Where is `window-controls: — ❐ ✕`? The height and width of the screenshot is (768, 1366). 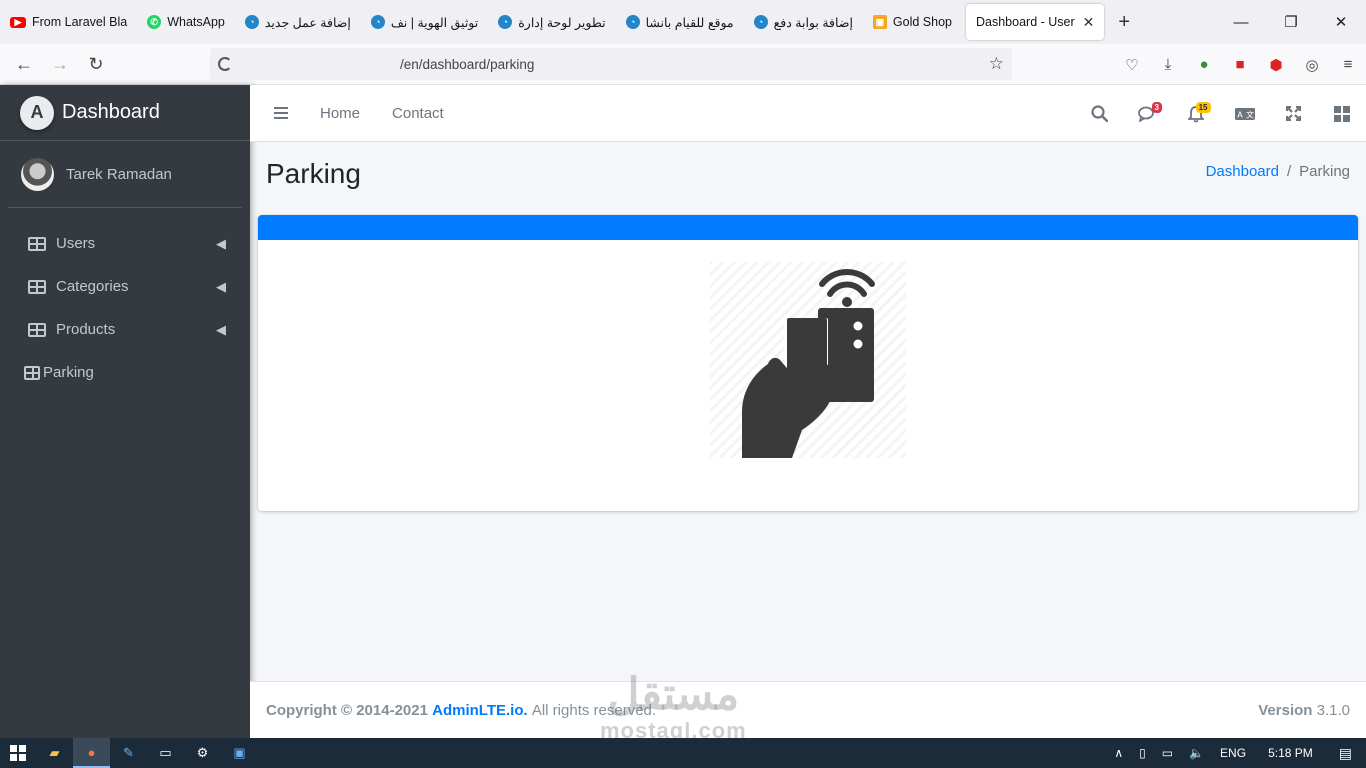 window-controls: — ❐ ✕ is located at coordinates (1291, 22).